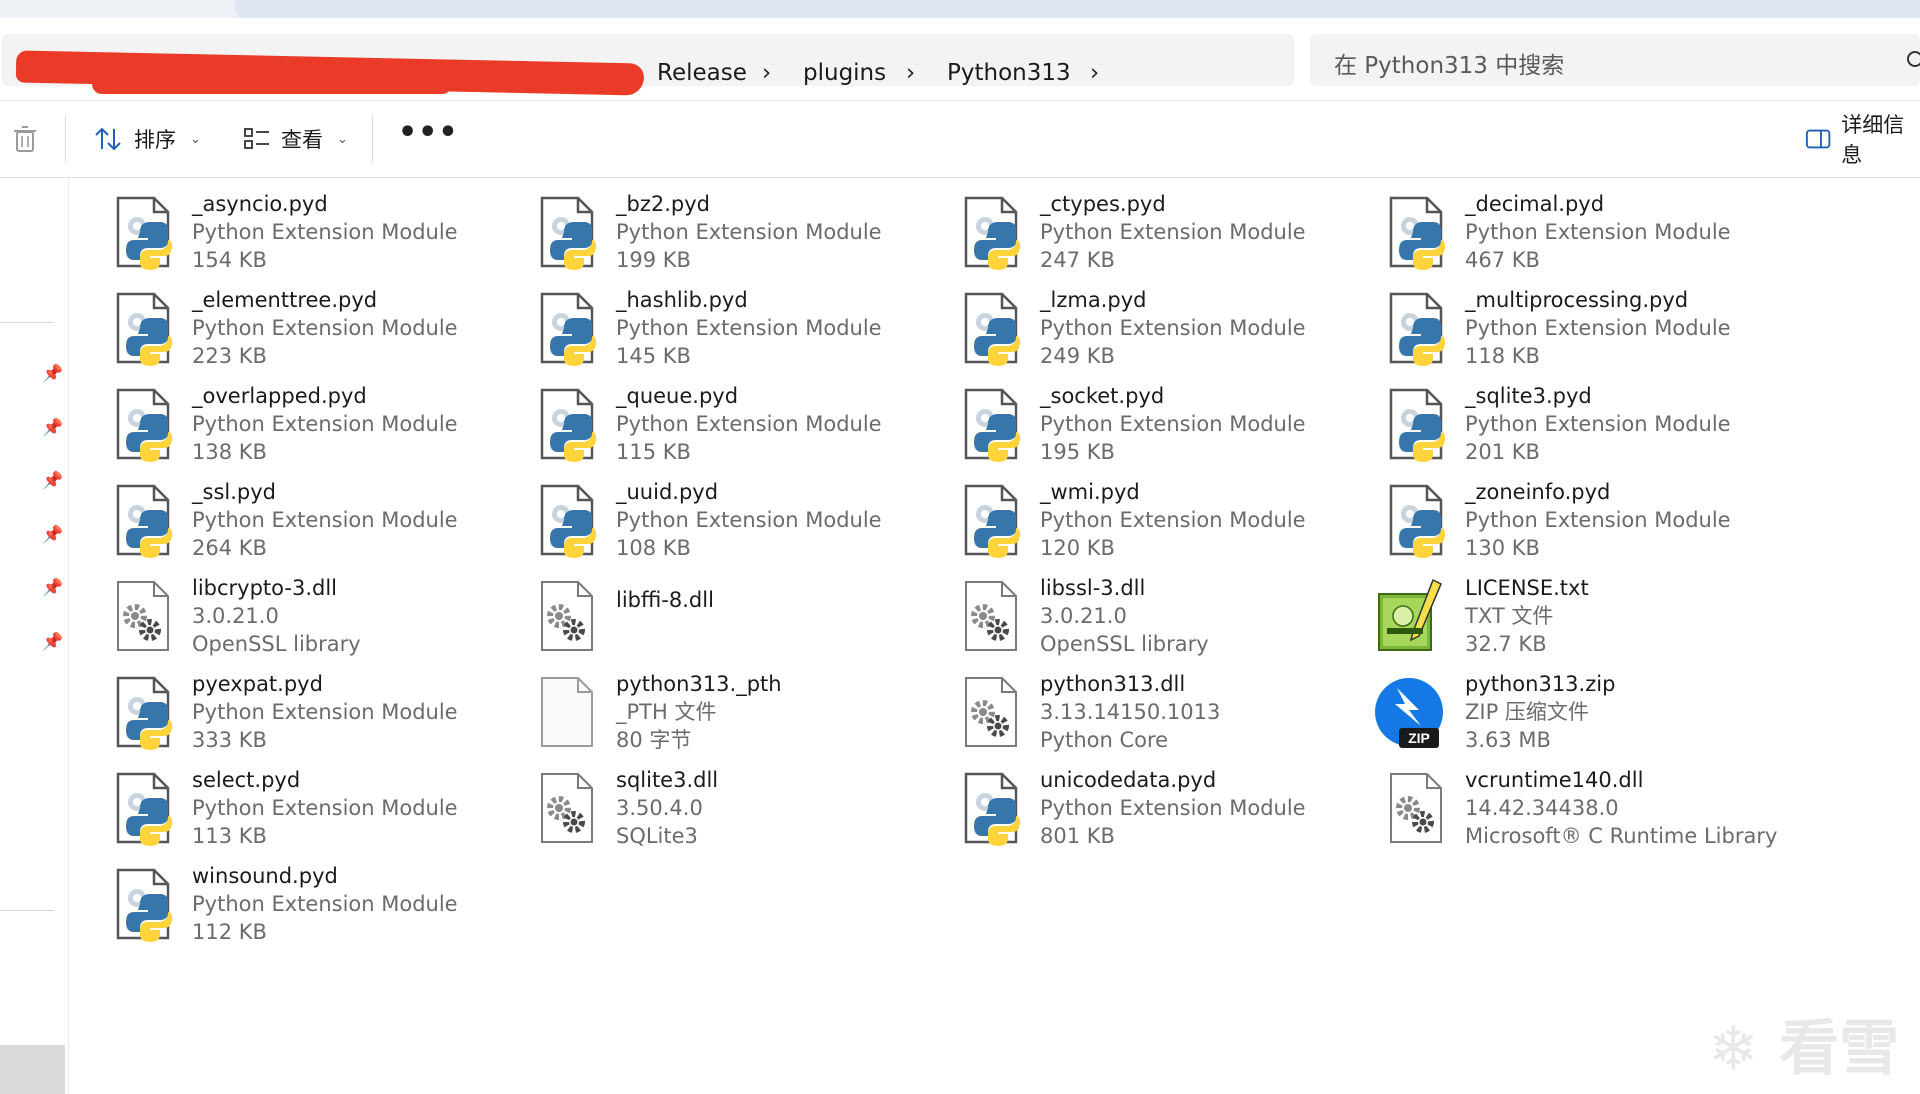 Image resolution: width=1920 pixels, height=1094 pixels. Describe the element at coordinates (1104, 740) in the screenshot. I see `file-size: Python Core` at that location.